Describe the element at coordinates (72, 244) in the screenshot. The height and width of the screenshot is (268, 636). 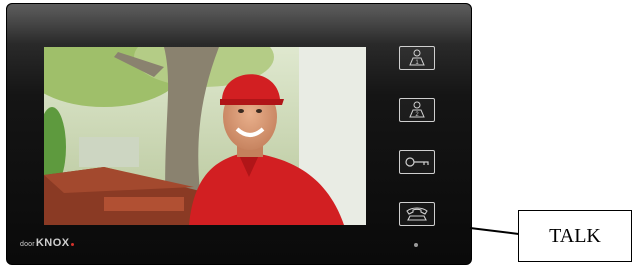
I see `brand-dot` at that location.